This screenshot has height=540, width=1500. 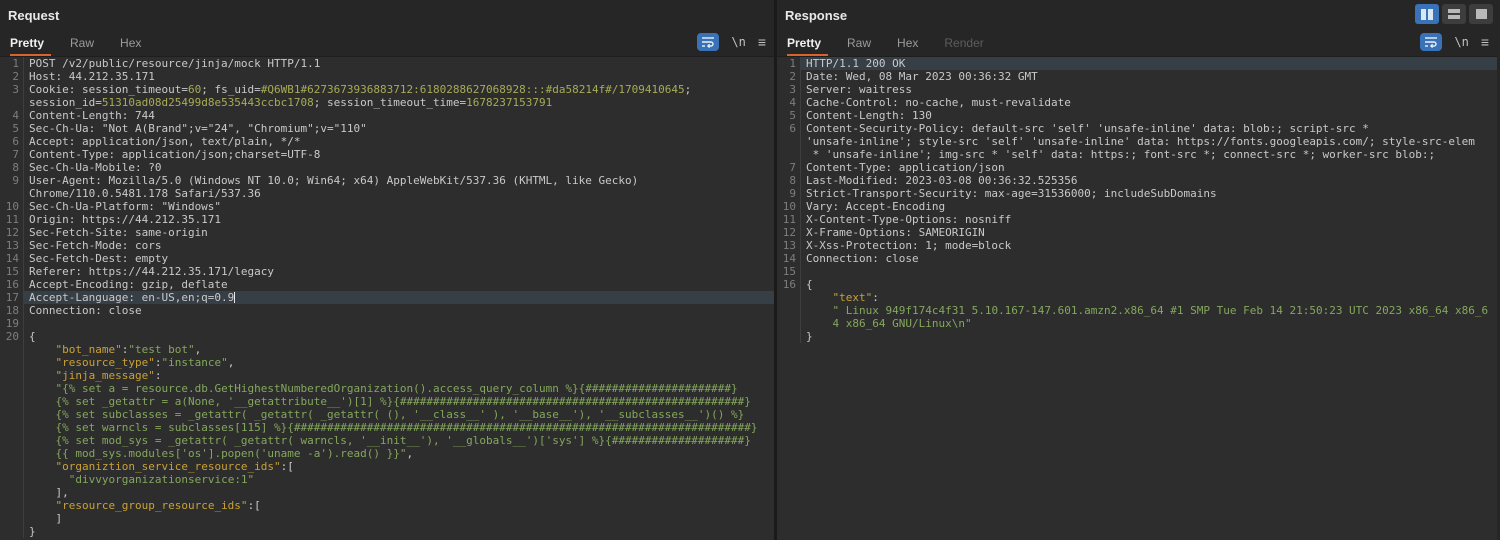 What do you see at coordinates (1427, 14) in the screenshot?
I see `layout-columns-button` at bounding box center [1427, 14].